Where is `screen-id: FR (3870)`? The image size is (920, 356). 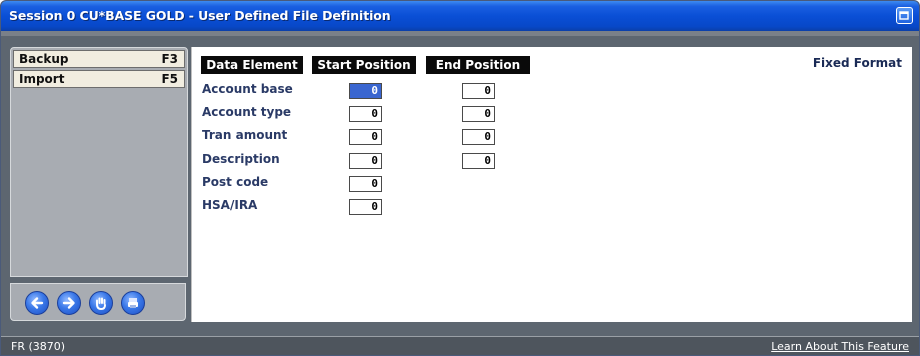
screen-id: FR (3870) is located at coordinates (38, 346).